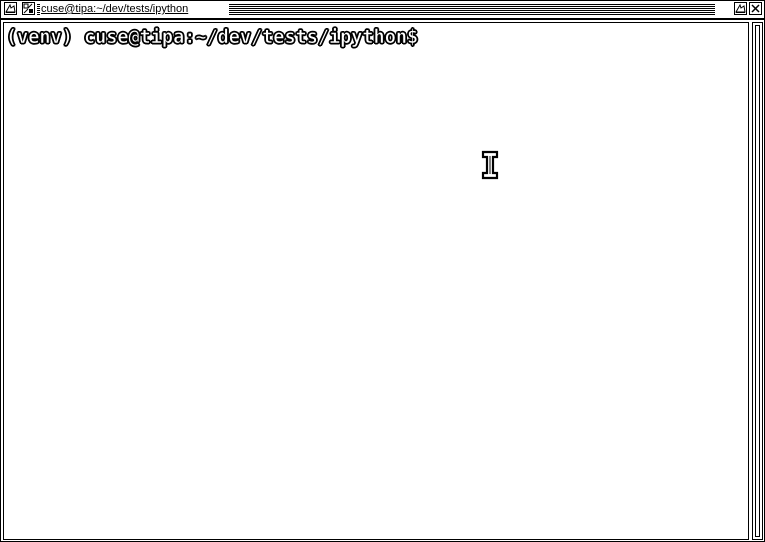 The height and width of the screenshot is (542, 765). What do you see at coordinates (115, 9) in the screenshot?
I see `window-title: cuse@tipa:~/dev/tests/ipython` at bounding box center [115, 9].